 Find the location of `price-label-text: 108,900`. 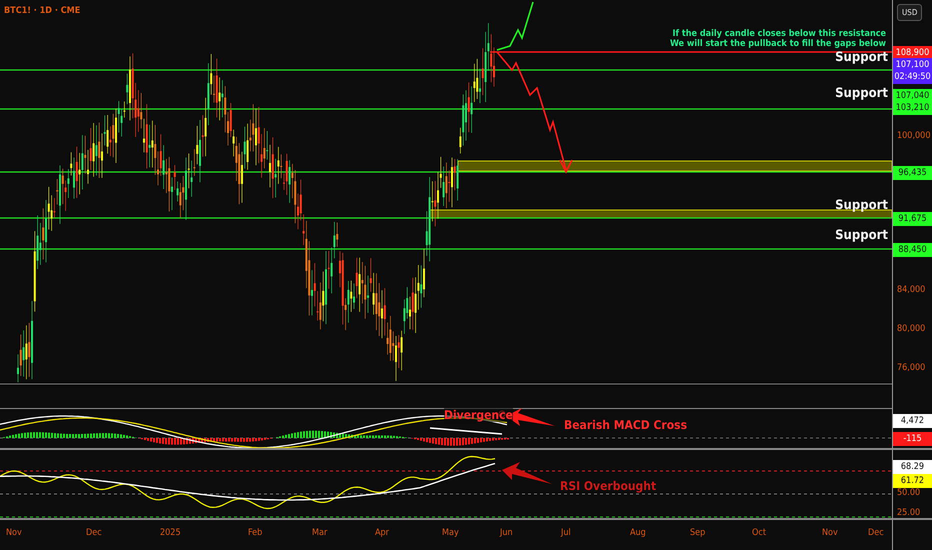

price-label-text: 108,900 is located at coordinates (913, 53).